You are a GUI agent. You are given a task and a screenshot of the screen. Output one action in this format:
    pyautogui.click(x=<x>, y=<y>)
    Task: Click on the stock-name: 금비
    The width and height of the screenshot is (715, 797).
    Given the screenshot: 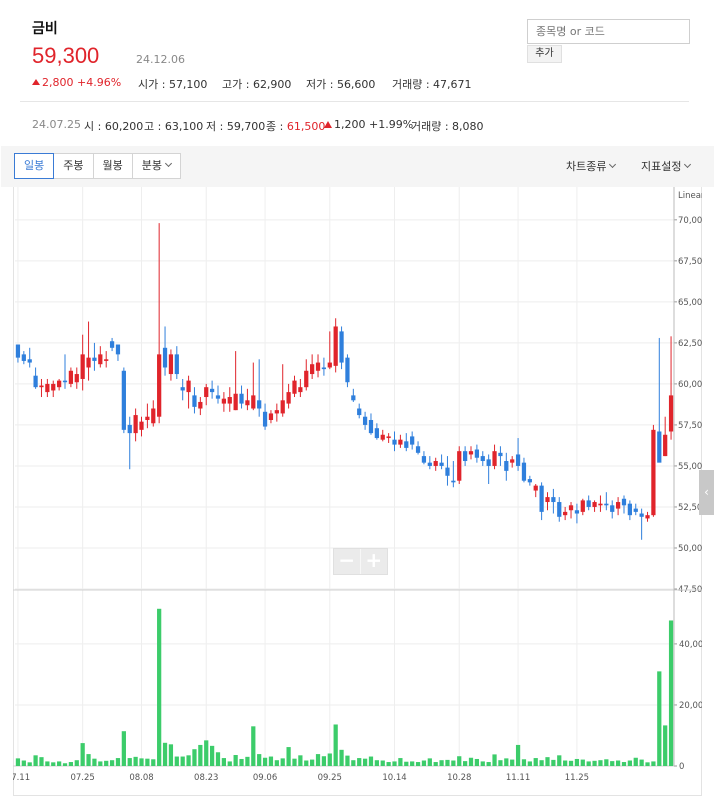 What is the action you would take?
    pyautogui.click(x=45, y=29)
    